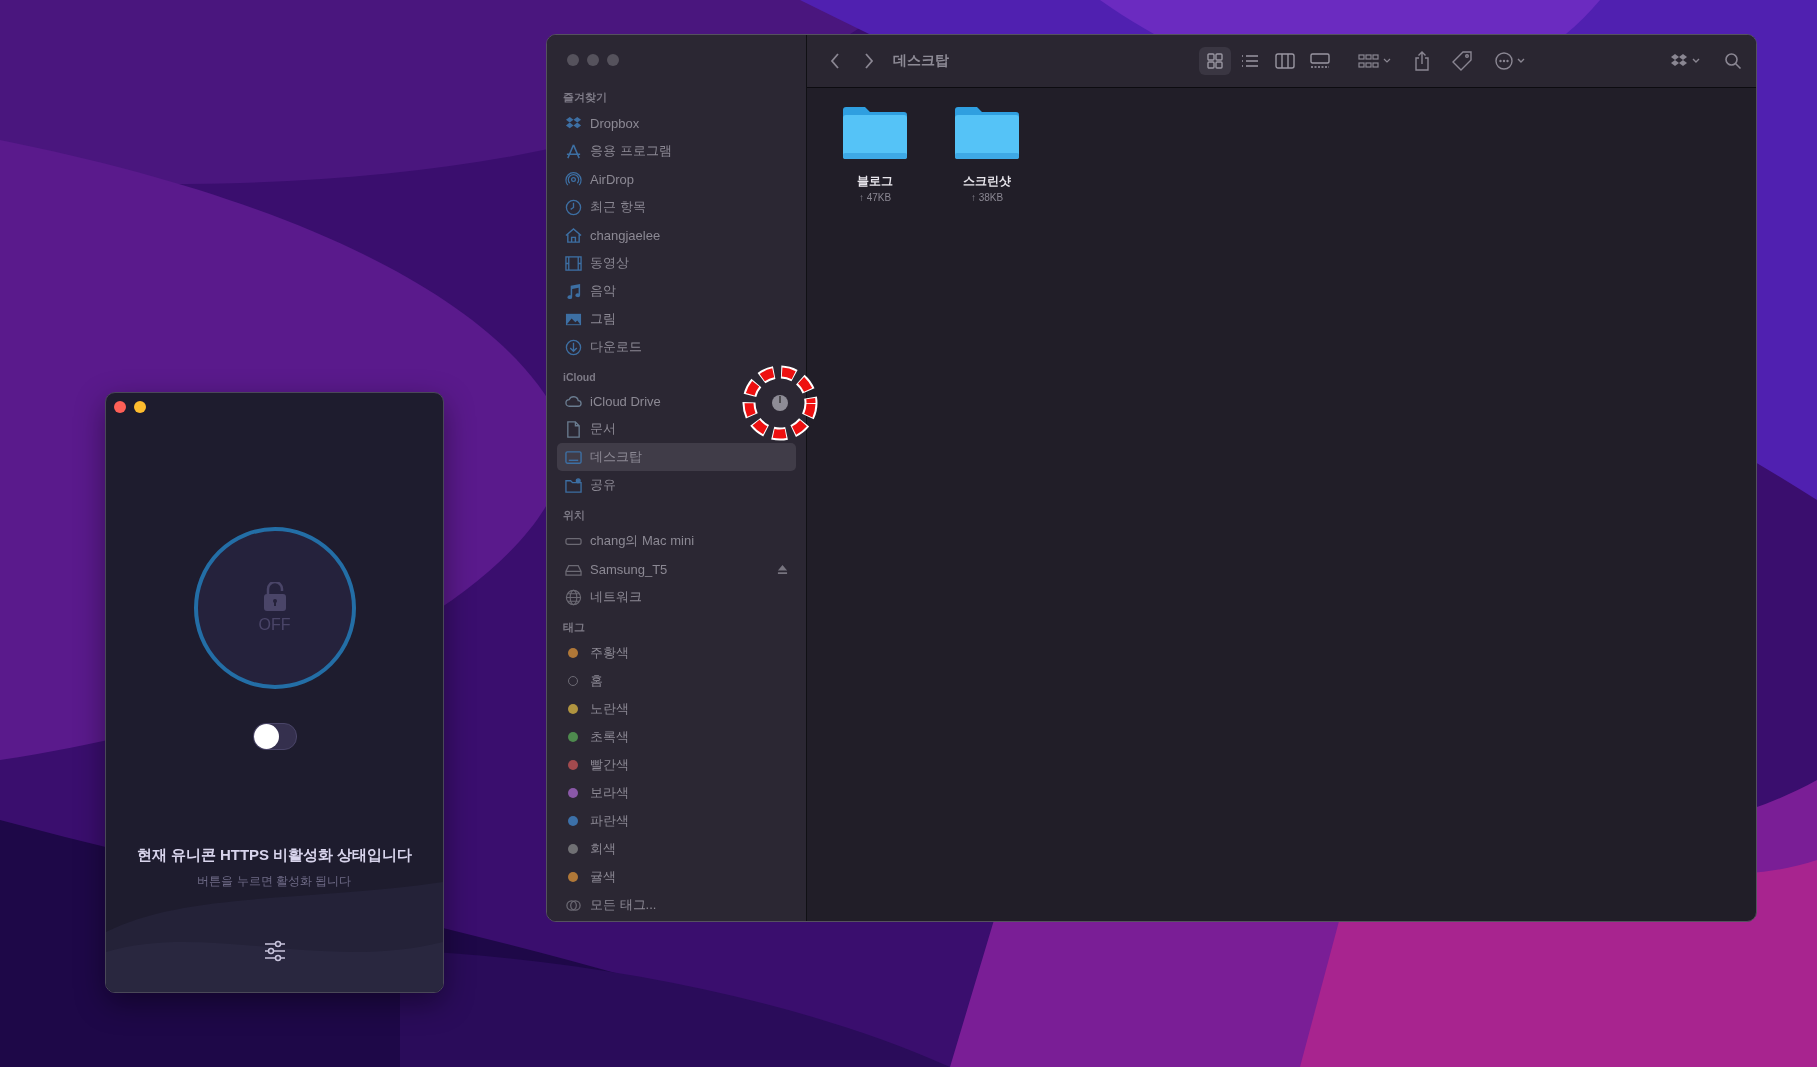  I want to click on file-name: 스크린샷, so click(987, 181).